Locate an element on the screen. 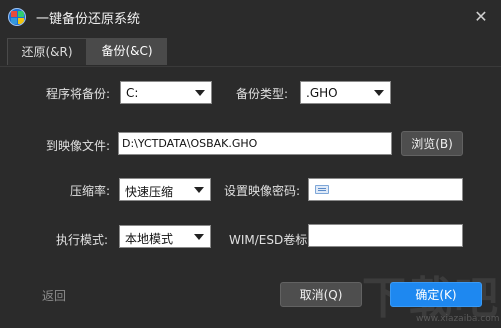  back-link: 返回 is located at coordinates (54, 295).